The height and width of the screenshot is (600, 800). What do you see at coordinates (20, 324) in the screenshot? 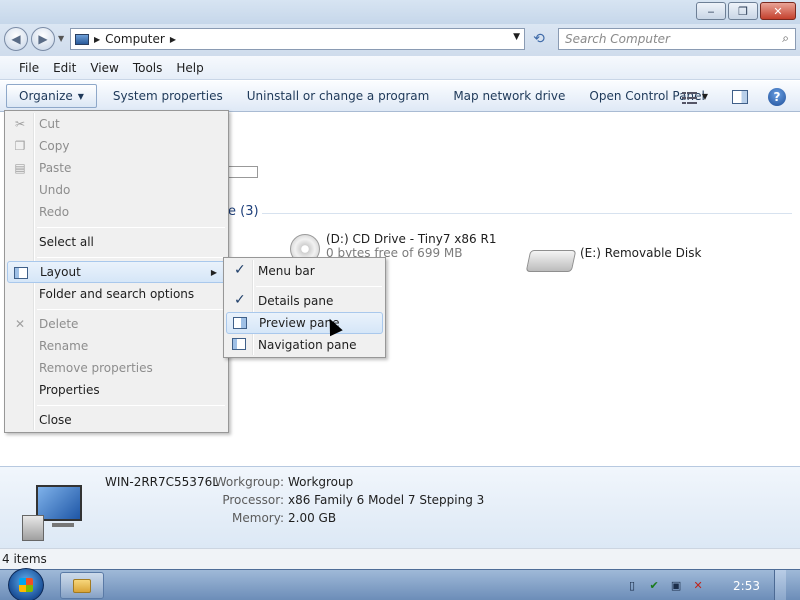
I see `delete-icon: ✕` at bounding box center [20, 324].